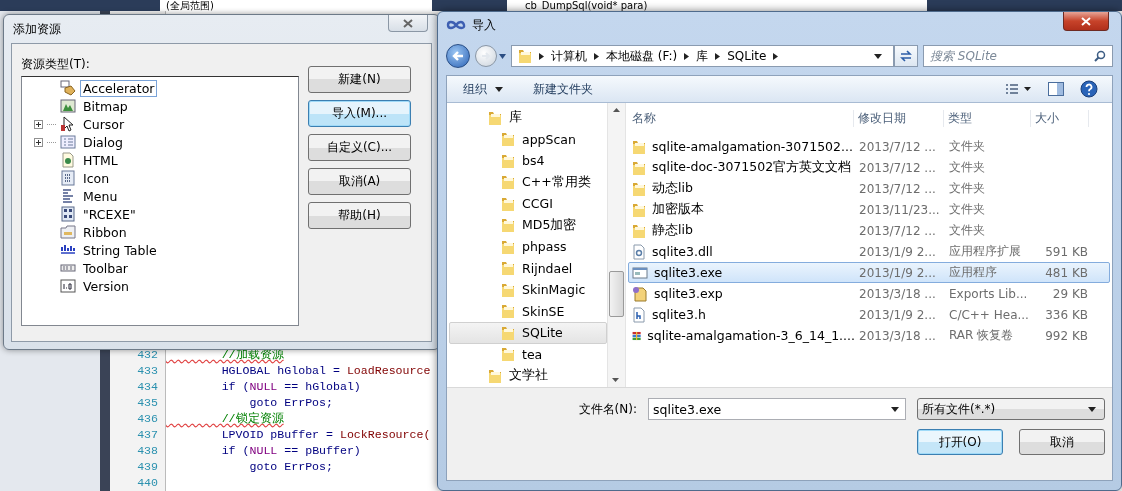  What do you see at coordinates (528, 204) in the screenshot?
I see `nav-item: CCGI` at bounding box center [528, 204].